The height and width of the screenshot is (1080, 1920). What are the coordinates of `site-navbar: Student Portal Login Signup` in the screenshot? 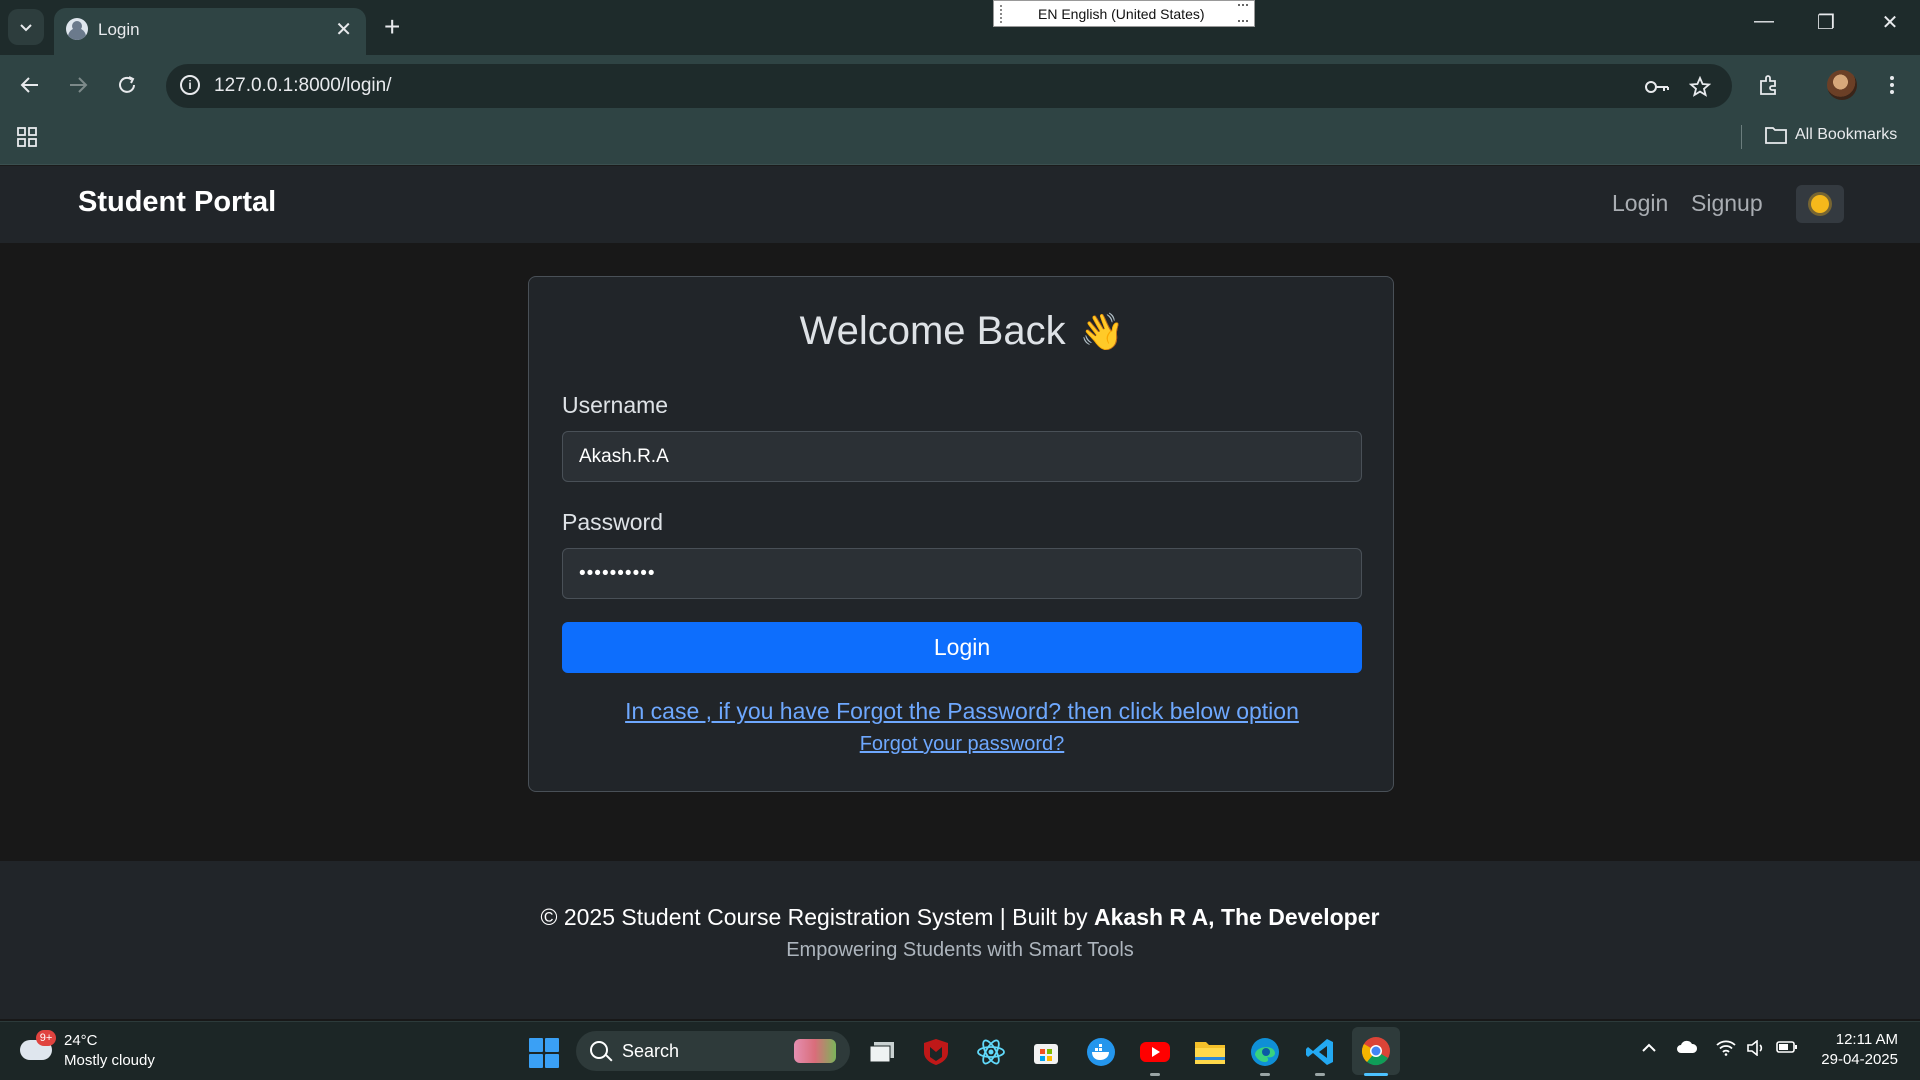 It's located at (960, 204).